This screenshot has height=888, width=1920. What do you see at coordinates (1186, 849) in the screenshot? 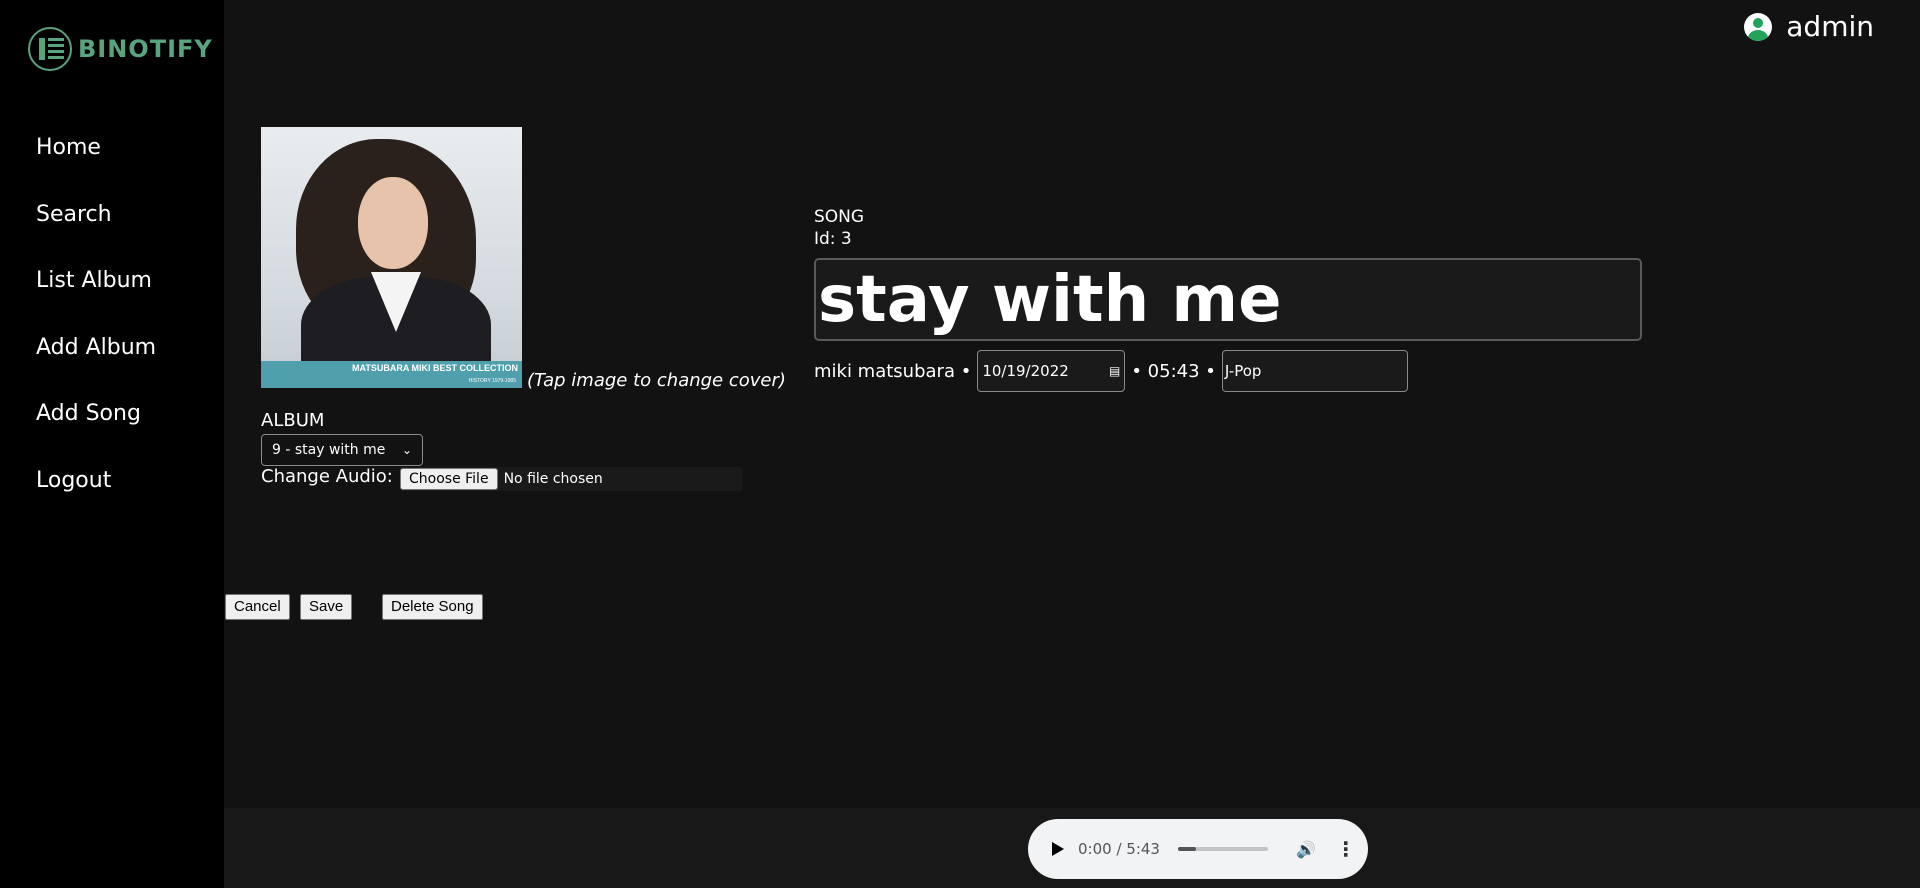
I see `seek-bar-fill` at bounding box center [1186, 849].